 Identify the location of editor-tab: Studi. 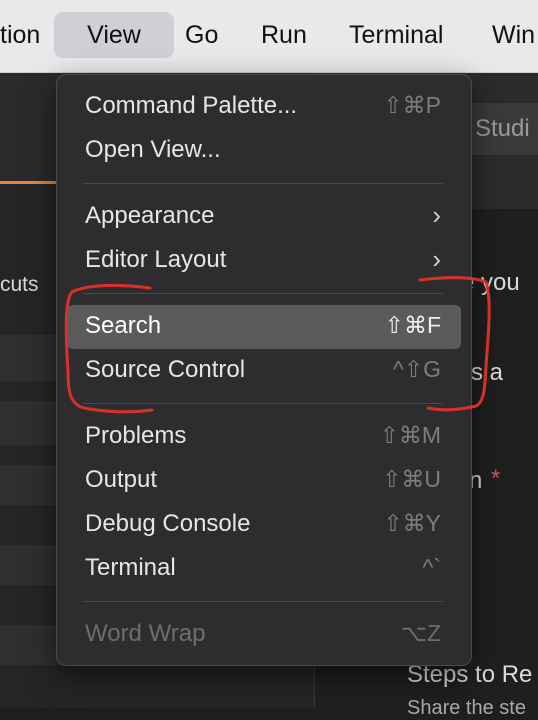
(501, 129).